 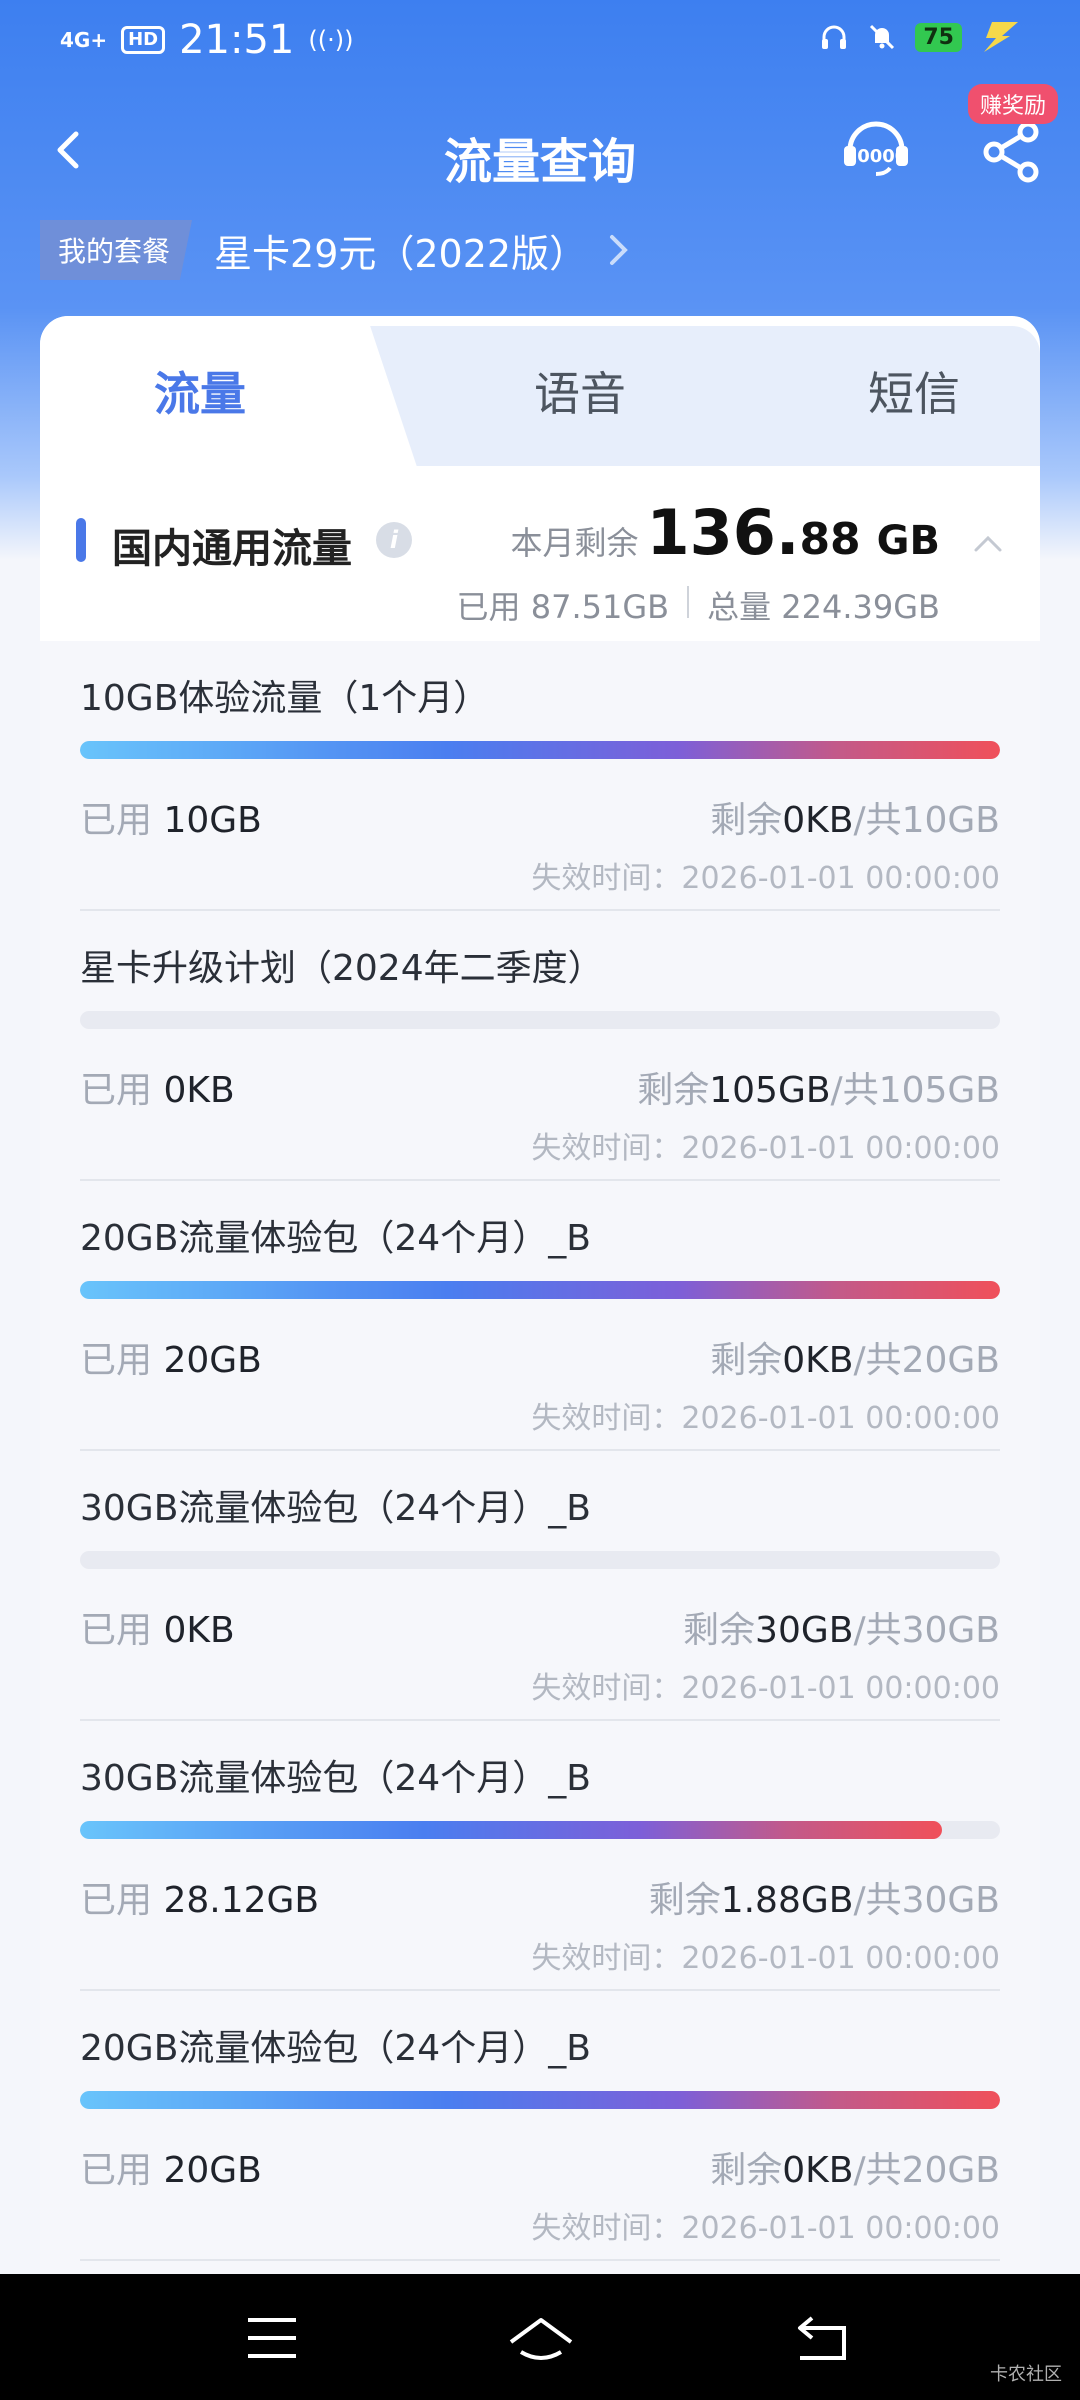 What do you see at coordinates (272, 2338) in the screenshot?
I see `menu-icon` at bounding box center [272, 2338].